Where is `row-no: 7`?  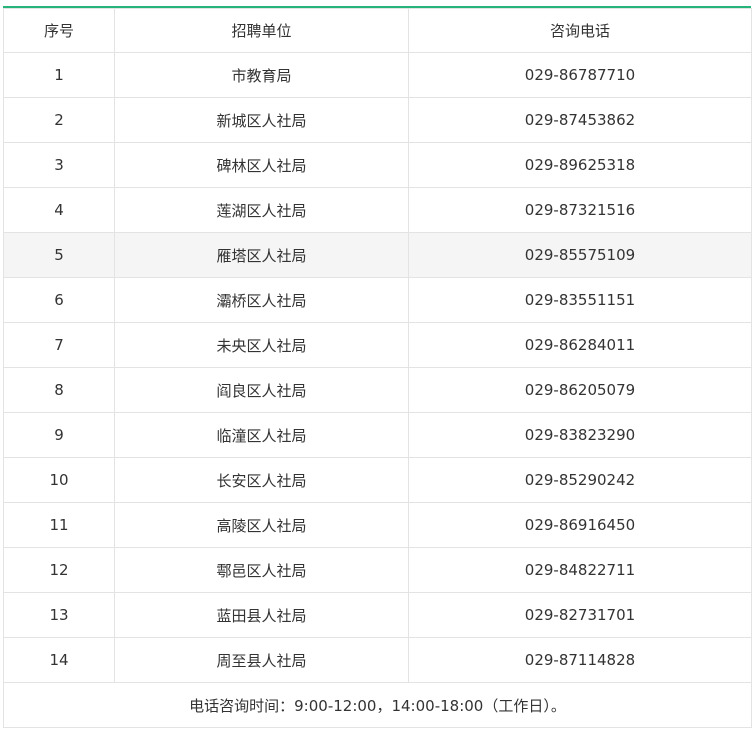 row-no: 7 is located at coordinates (59, 345).